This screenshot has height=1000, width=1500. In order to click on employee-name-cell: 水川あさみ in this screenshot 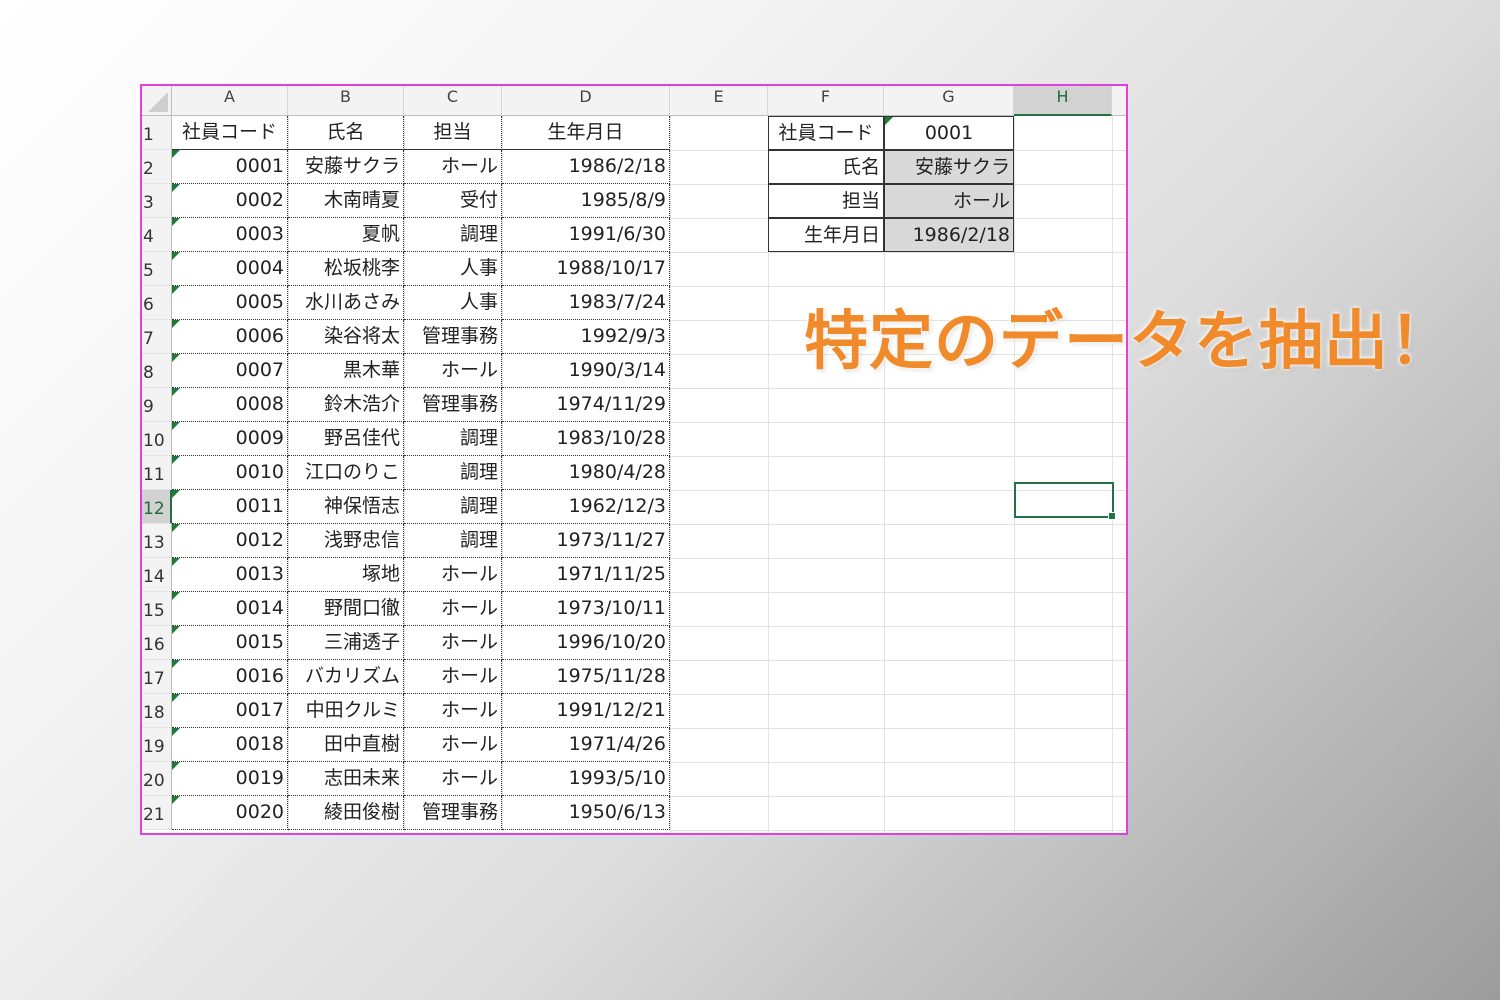, I will do `click(346, 303)`.